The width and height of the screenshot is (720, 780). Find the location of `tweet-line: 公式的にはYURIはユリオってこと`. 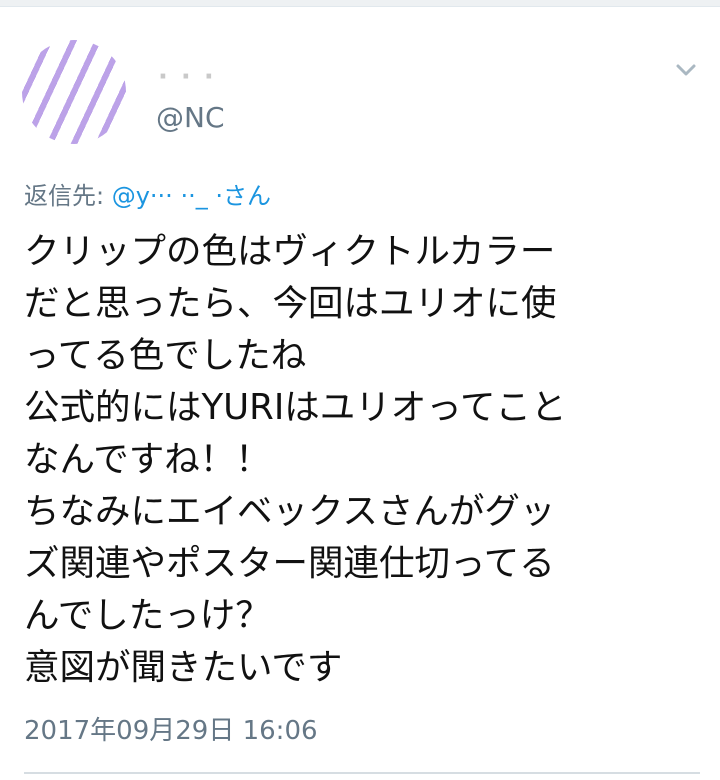

tweet-line: 公式的にはYURIはユリオってこと is located at coordinates (295, 407).